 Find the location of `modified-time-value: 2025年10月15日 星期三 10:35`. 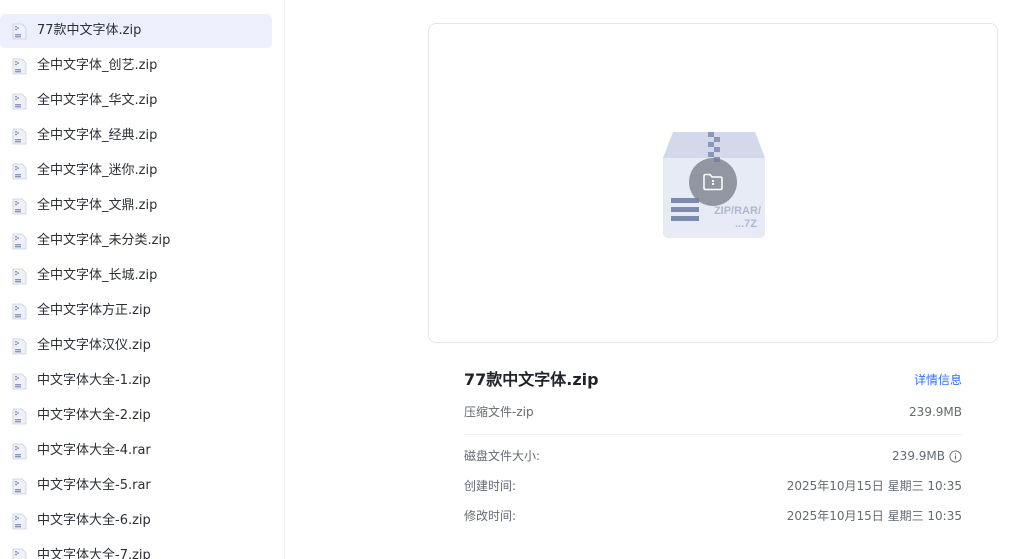

modified-time-value: 2025年10月15日 星期三 10:35 is located at coordinates (874, 516).